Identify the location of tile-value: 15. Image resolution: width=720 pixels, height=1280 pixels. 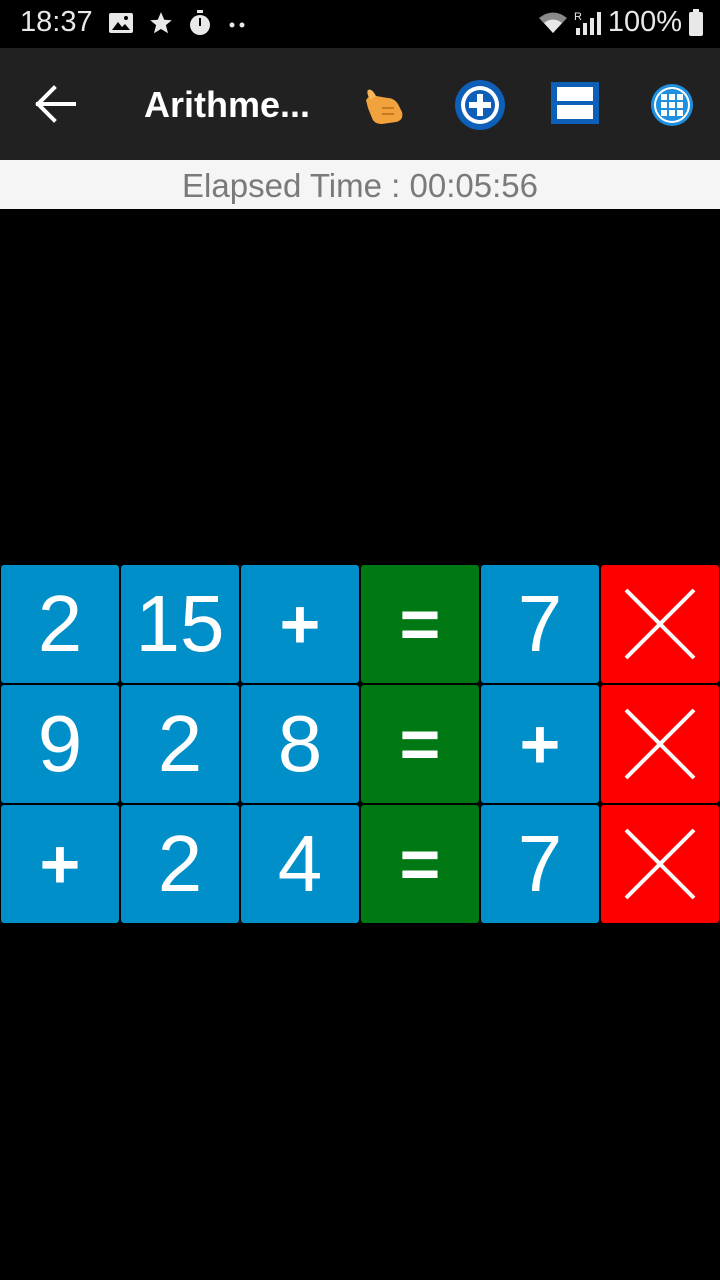
(180, 623).